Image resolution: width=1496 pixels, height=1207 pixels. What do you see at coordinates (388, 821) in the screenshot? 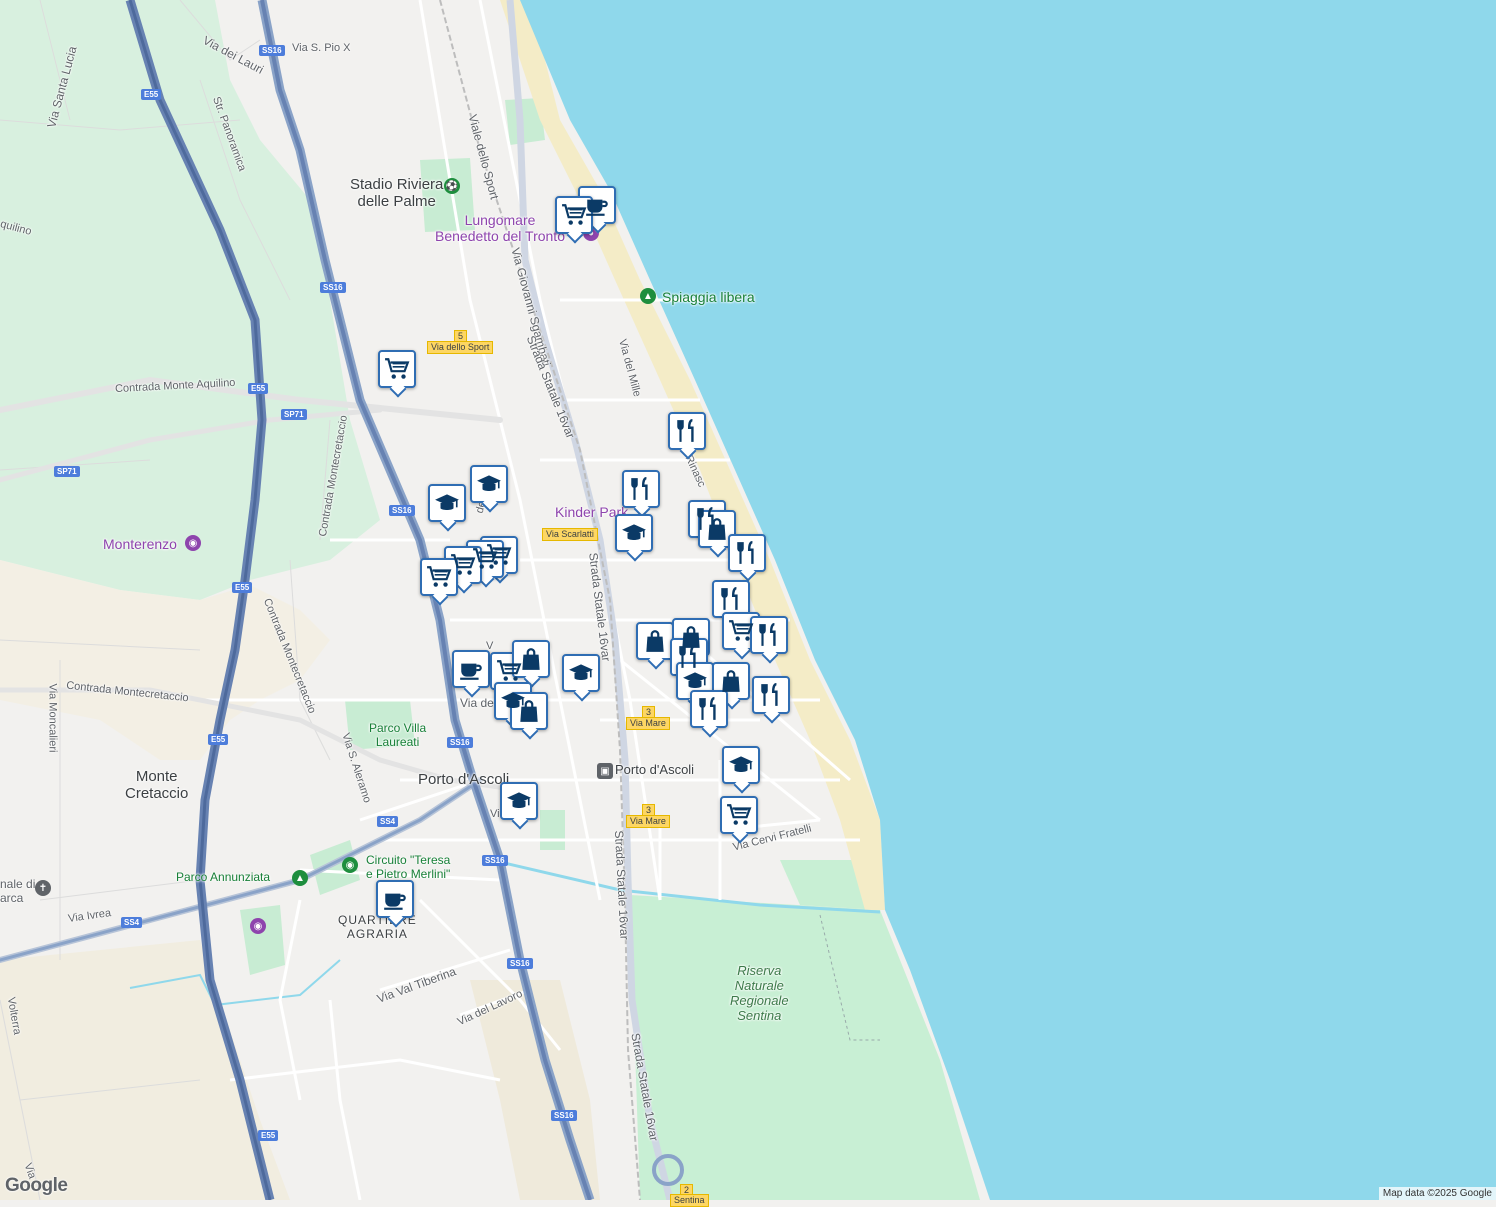
I see `shield-ss4-a: SS4` at bounding box center [388, 821].